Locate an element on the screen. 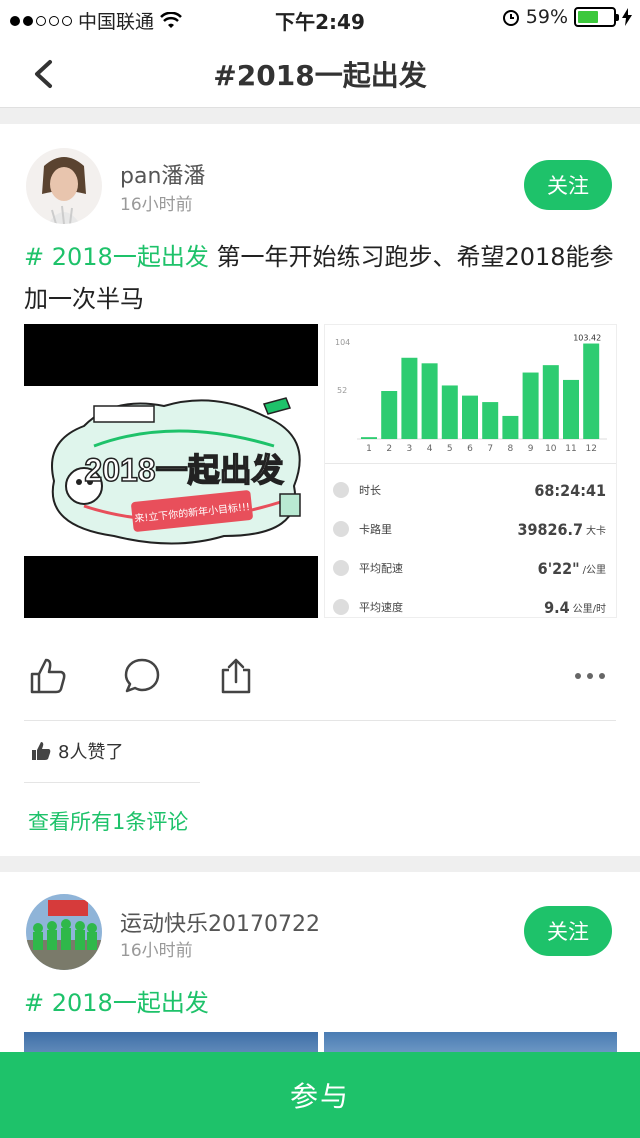  stat-unit: 公里/时 is located at coordinates (589, 609).